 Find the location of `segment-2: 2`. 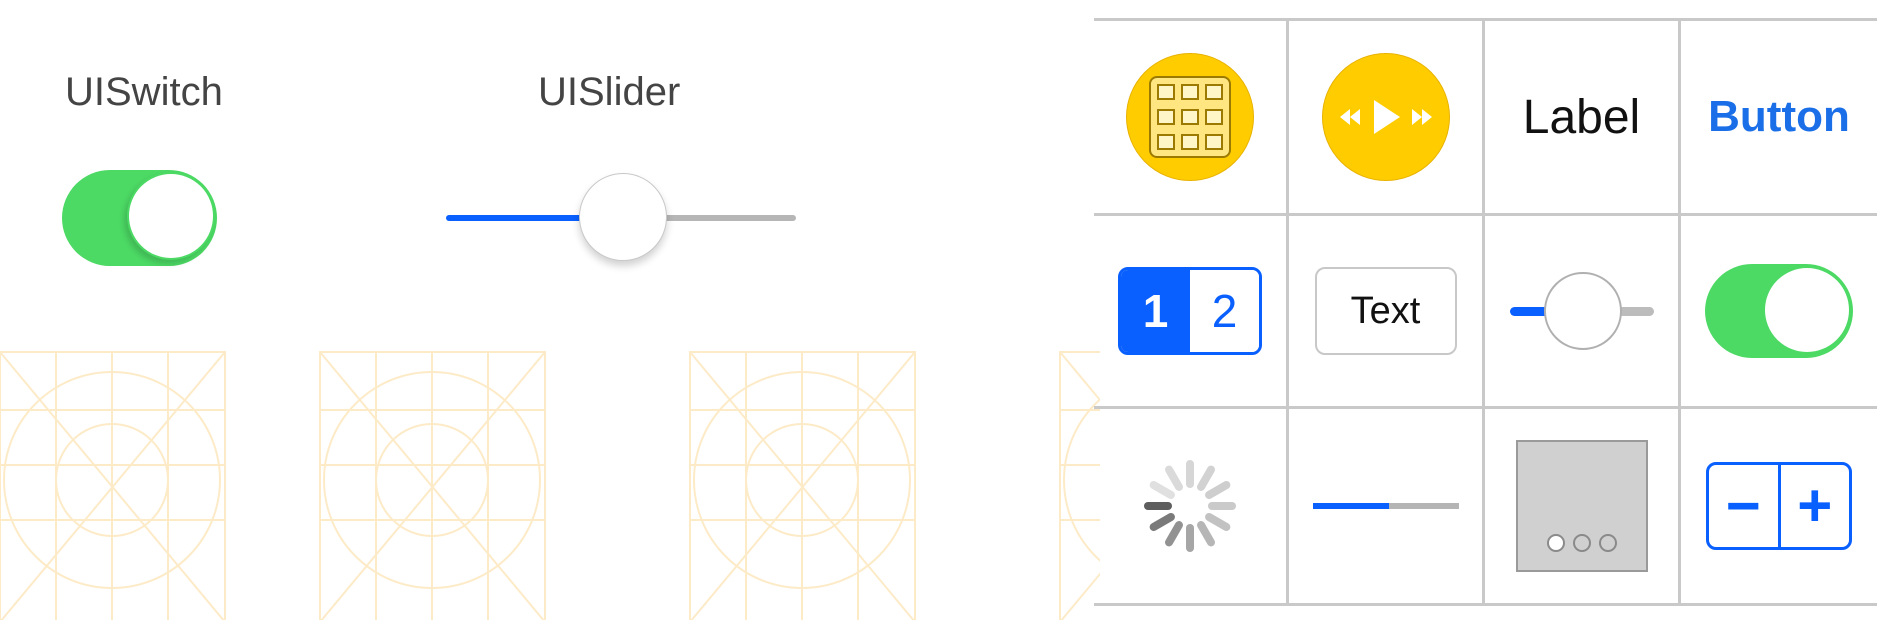

segment-2: 2 is located at coordinates (1224, 311).